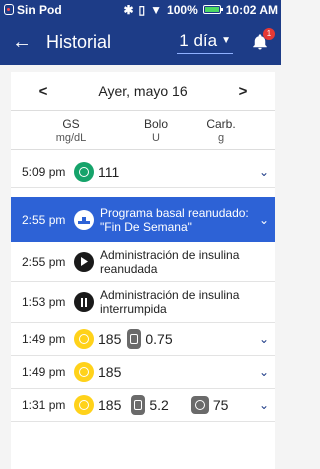 The height and width of the screenshot is (469, 320). Describe the element at coordinates (156, 137) in the screenshot. I see `column-unit: U` at that location.